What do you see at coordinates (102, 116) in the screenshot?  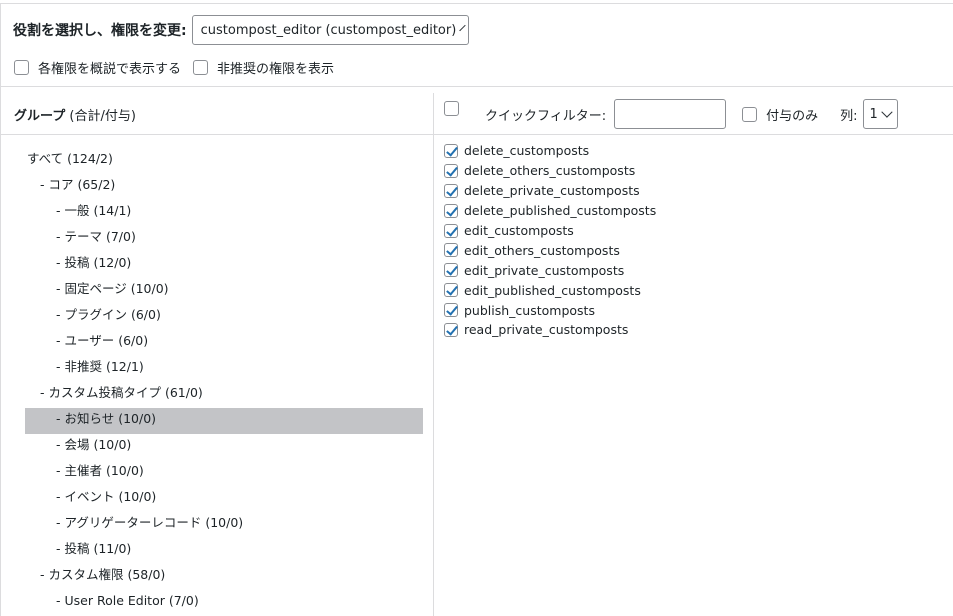 I see `groups-header-subtitle: (合計/付与)` at bounding box center [102, 116].